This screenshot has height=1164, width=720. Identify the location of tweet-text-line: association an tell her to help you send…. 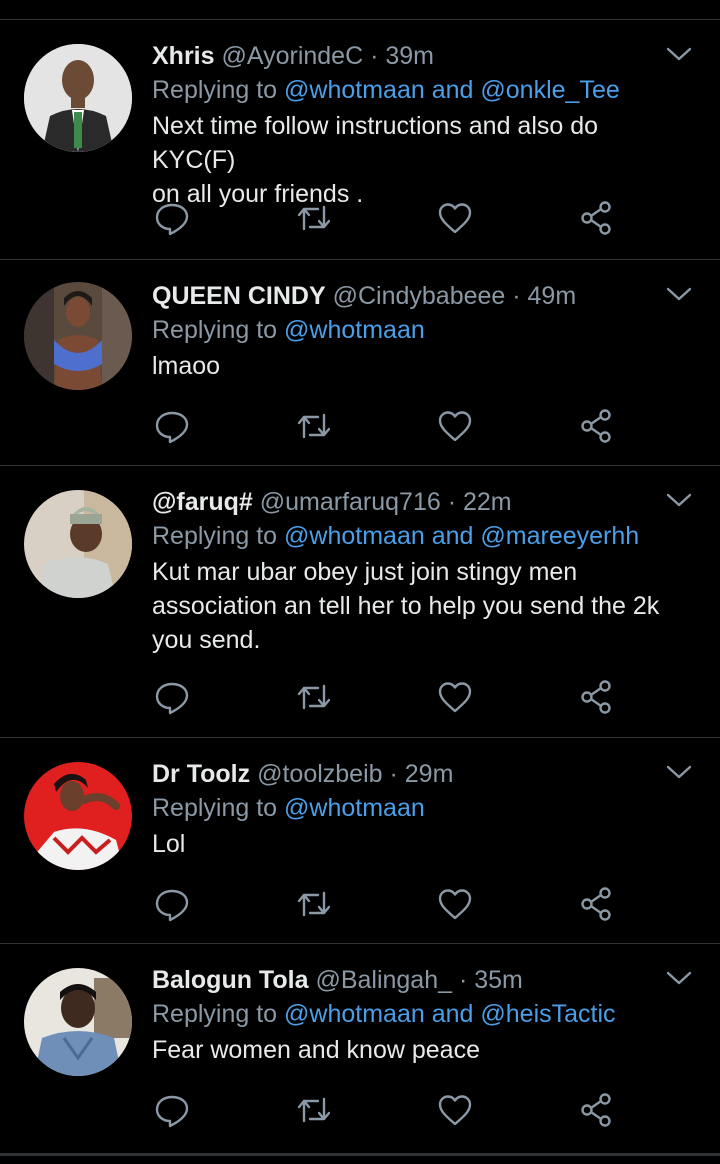
(406, 606).